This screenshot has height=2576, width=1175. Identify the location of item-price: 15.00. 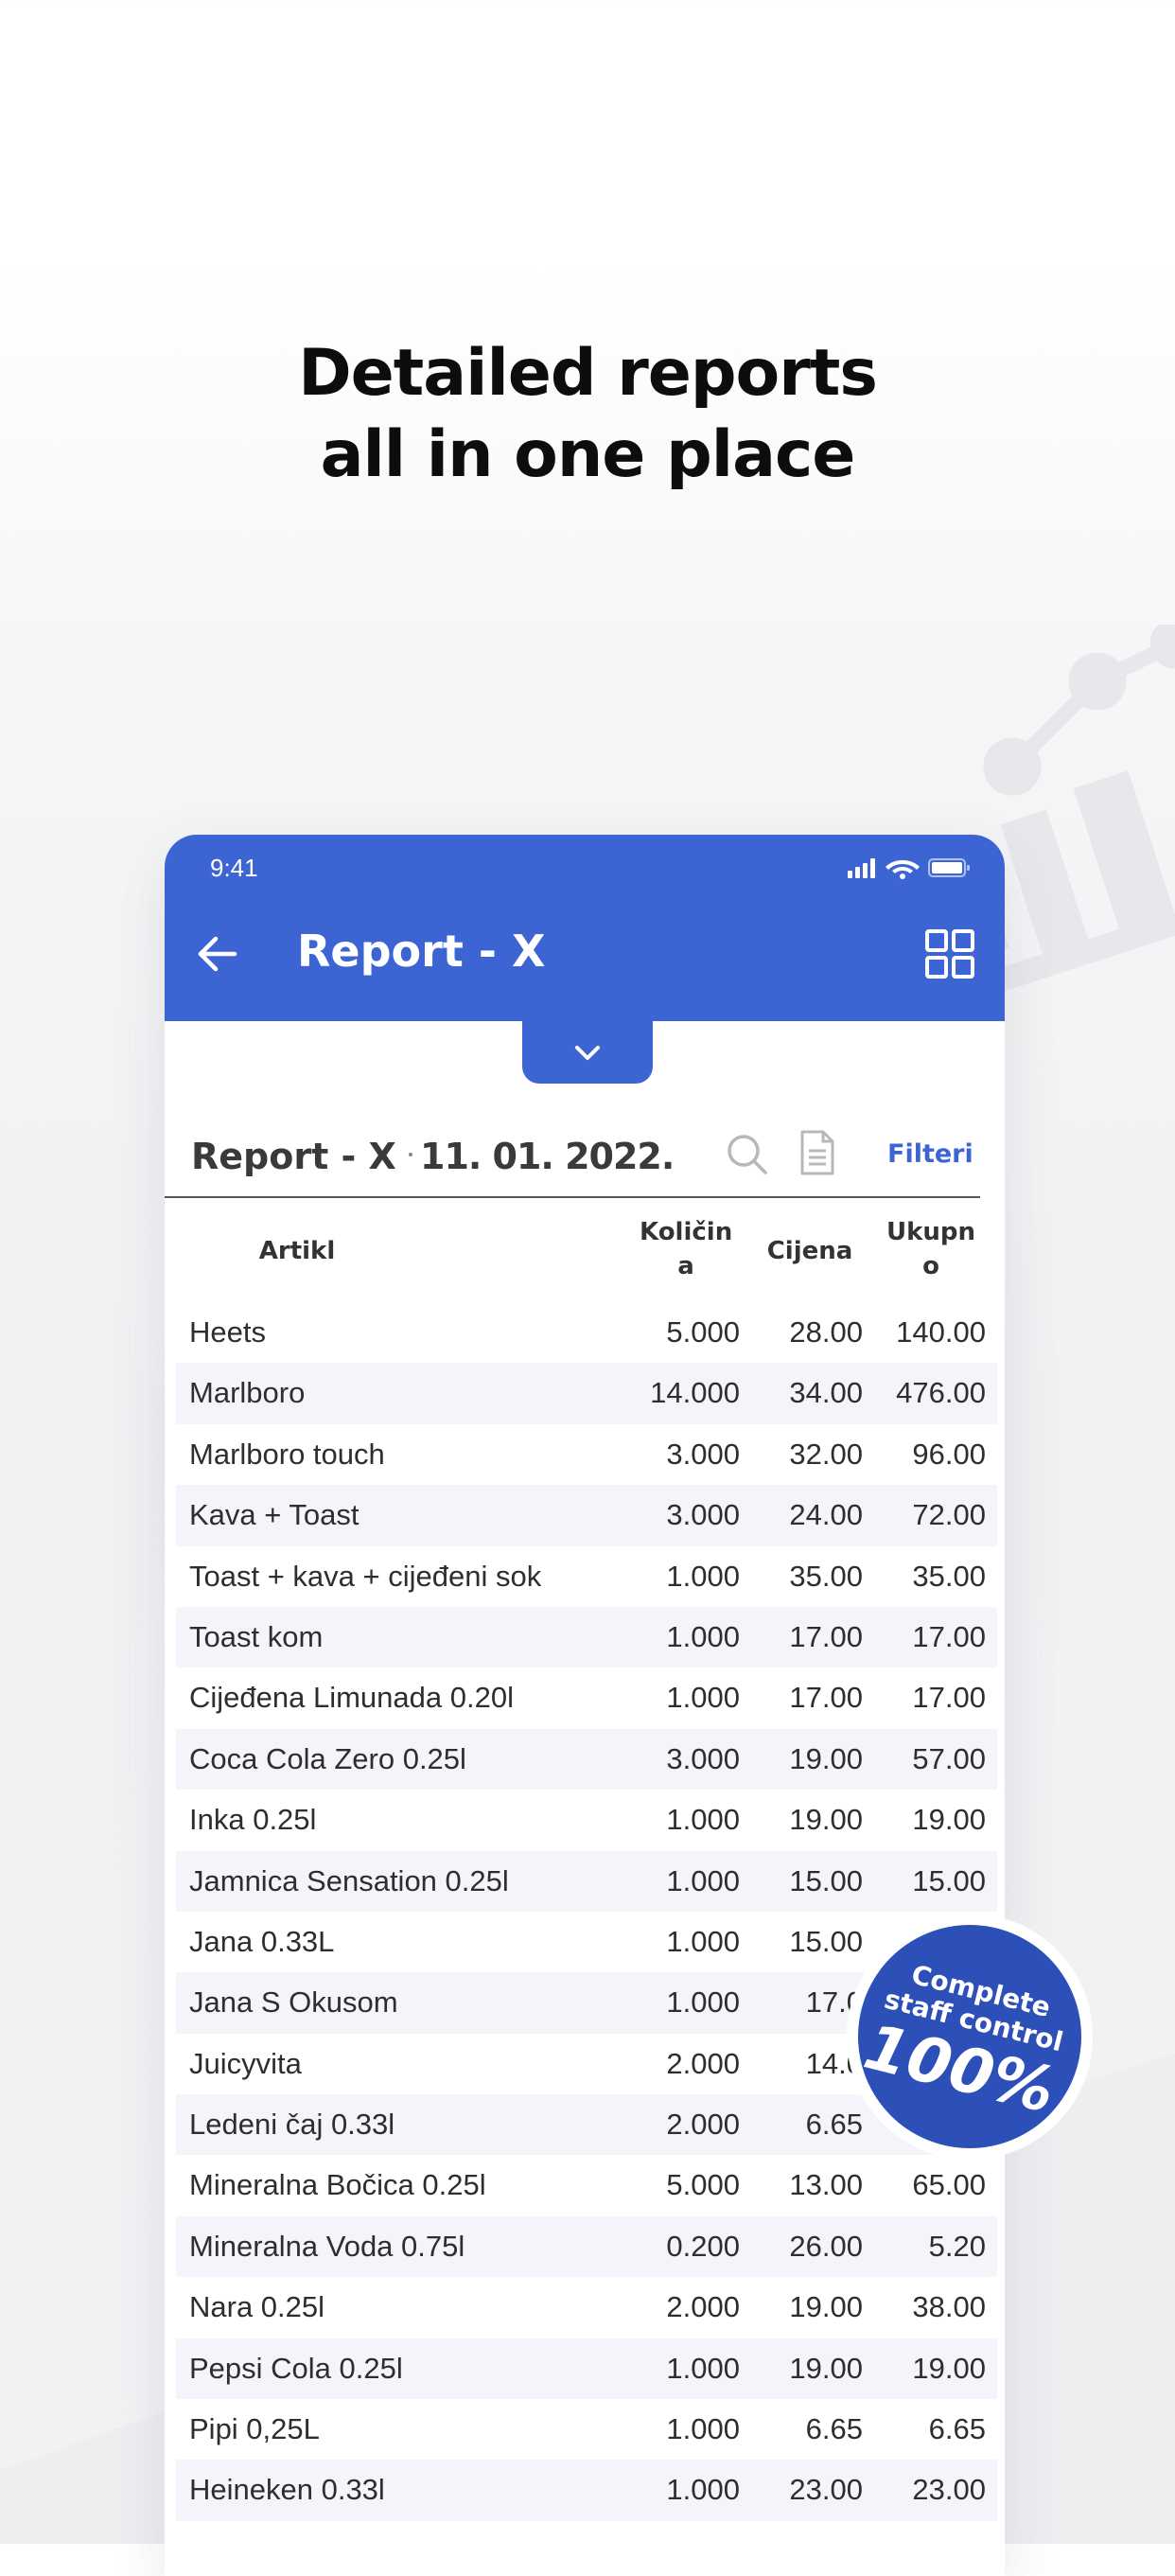
(826, 1880).